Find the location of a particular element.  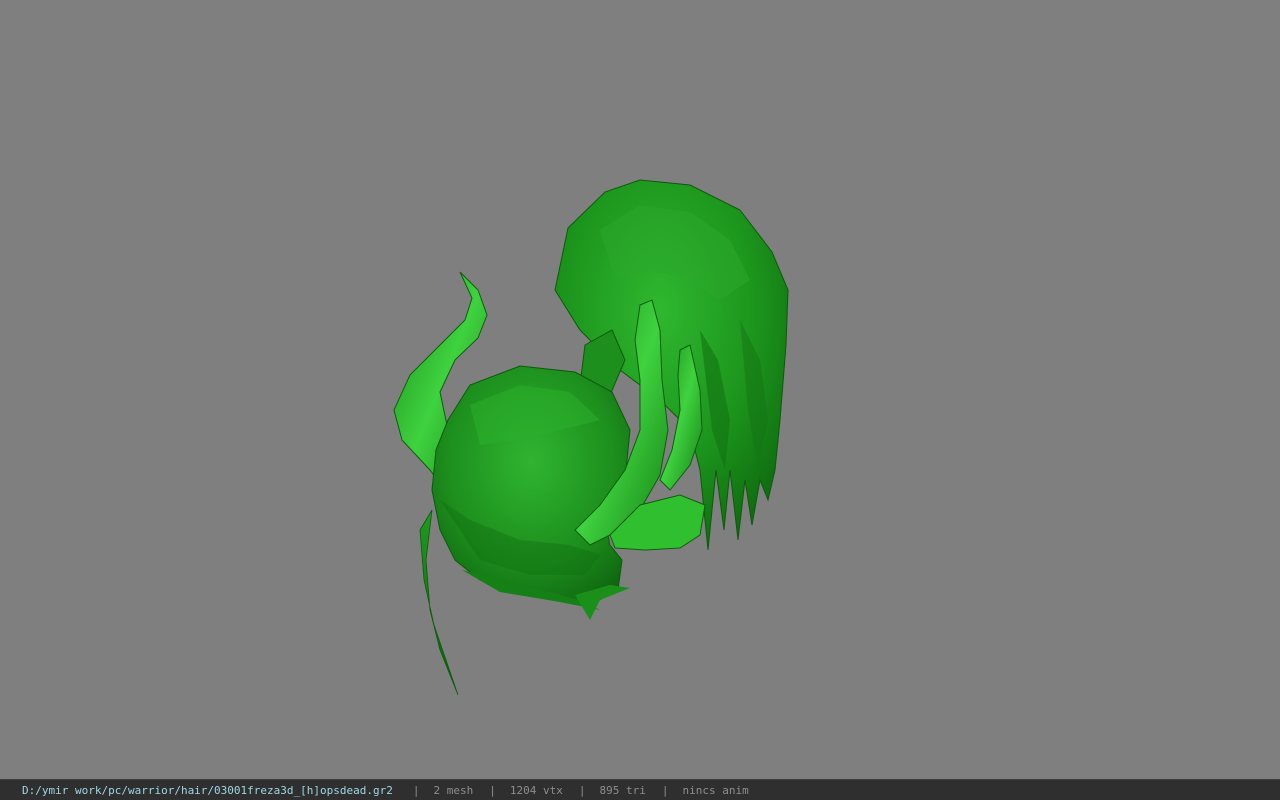

triangle-count: 895 tri is located at coordinates (622, 790).